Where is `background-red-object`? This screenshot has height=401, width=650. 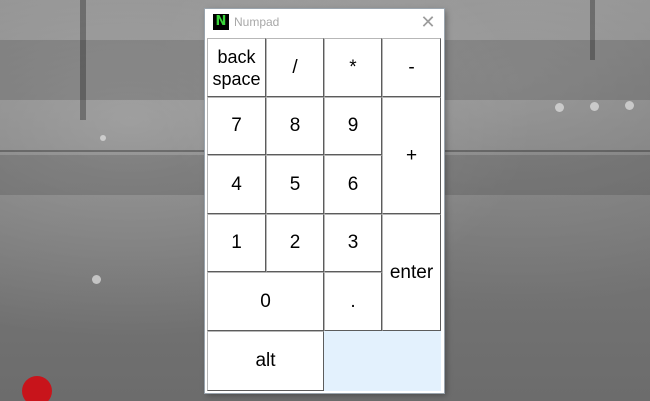 background-red-object is located at coordinates (37, 388).